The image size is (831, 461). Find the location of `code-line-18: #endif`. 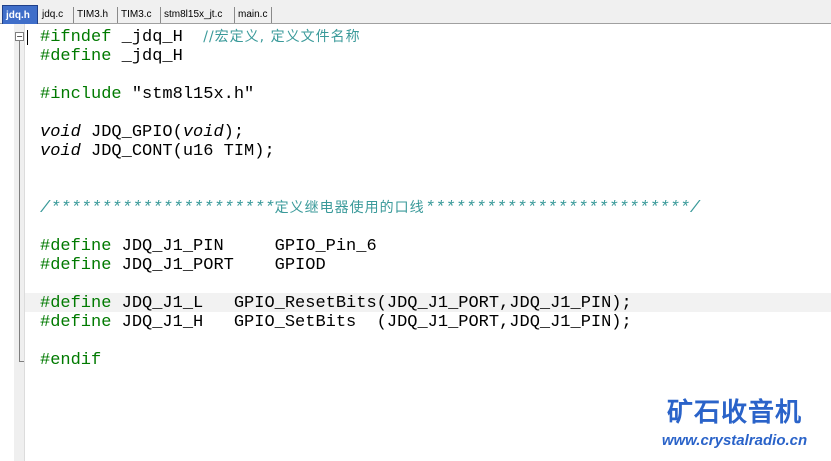

code-line-18: #endif is located at coordinates (70, 360).